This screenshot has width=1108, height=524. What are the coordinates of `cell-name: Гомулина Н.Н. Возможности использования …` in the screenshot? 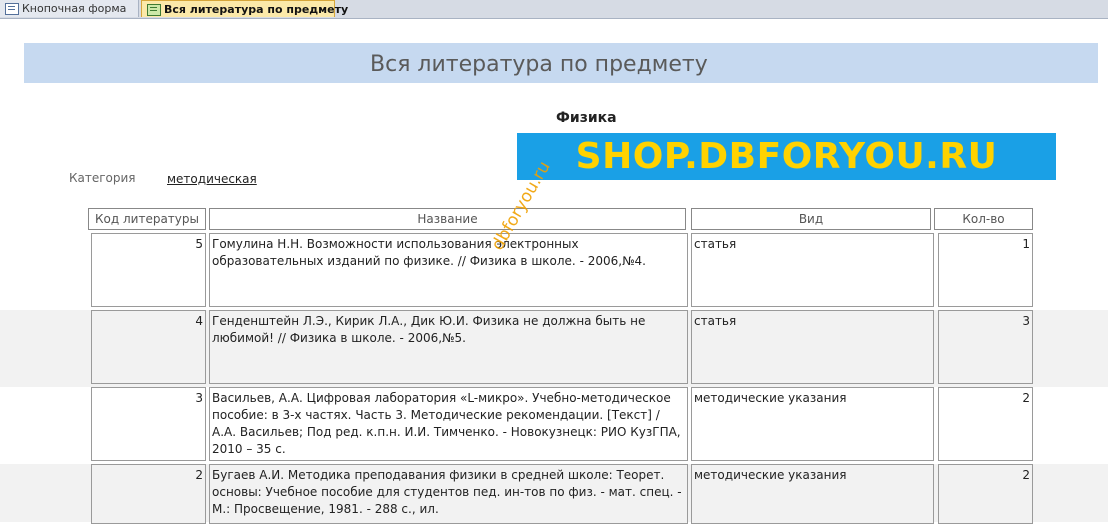 It's located at (448, 270).